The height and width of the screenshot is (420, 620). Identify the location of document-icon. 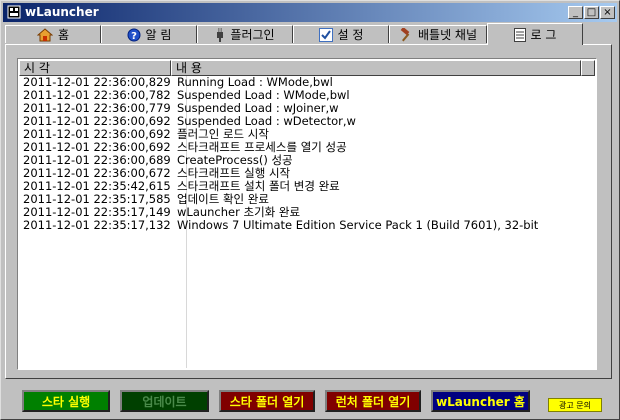
(519, 34).